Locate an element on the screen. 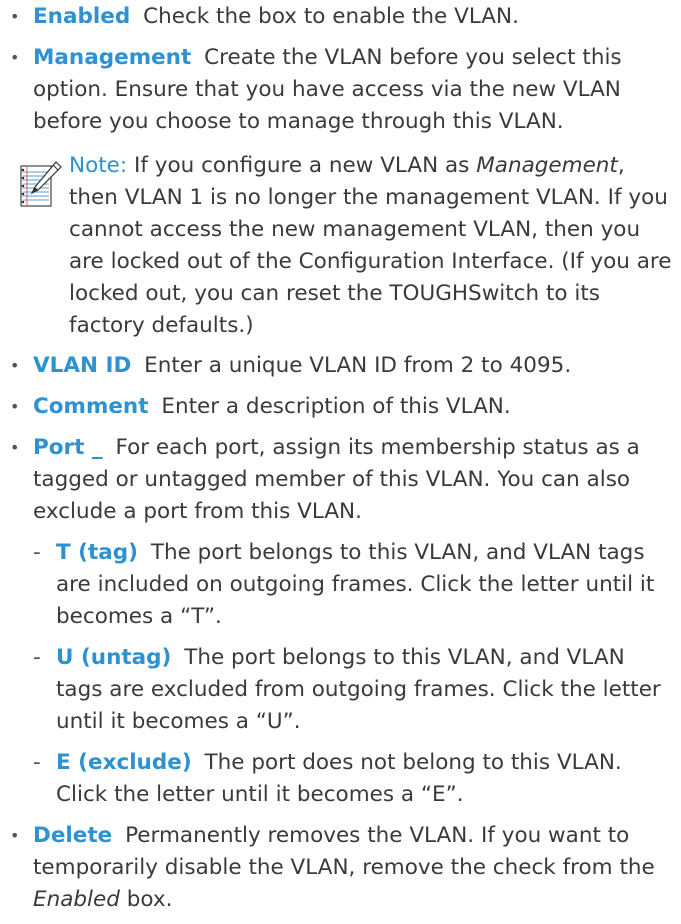 This screenshot has height=924, width=681. term-untag: U (untag) is located at coordinates (114, 657).